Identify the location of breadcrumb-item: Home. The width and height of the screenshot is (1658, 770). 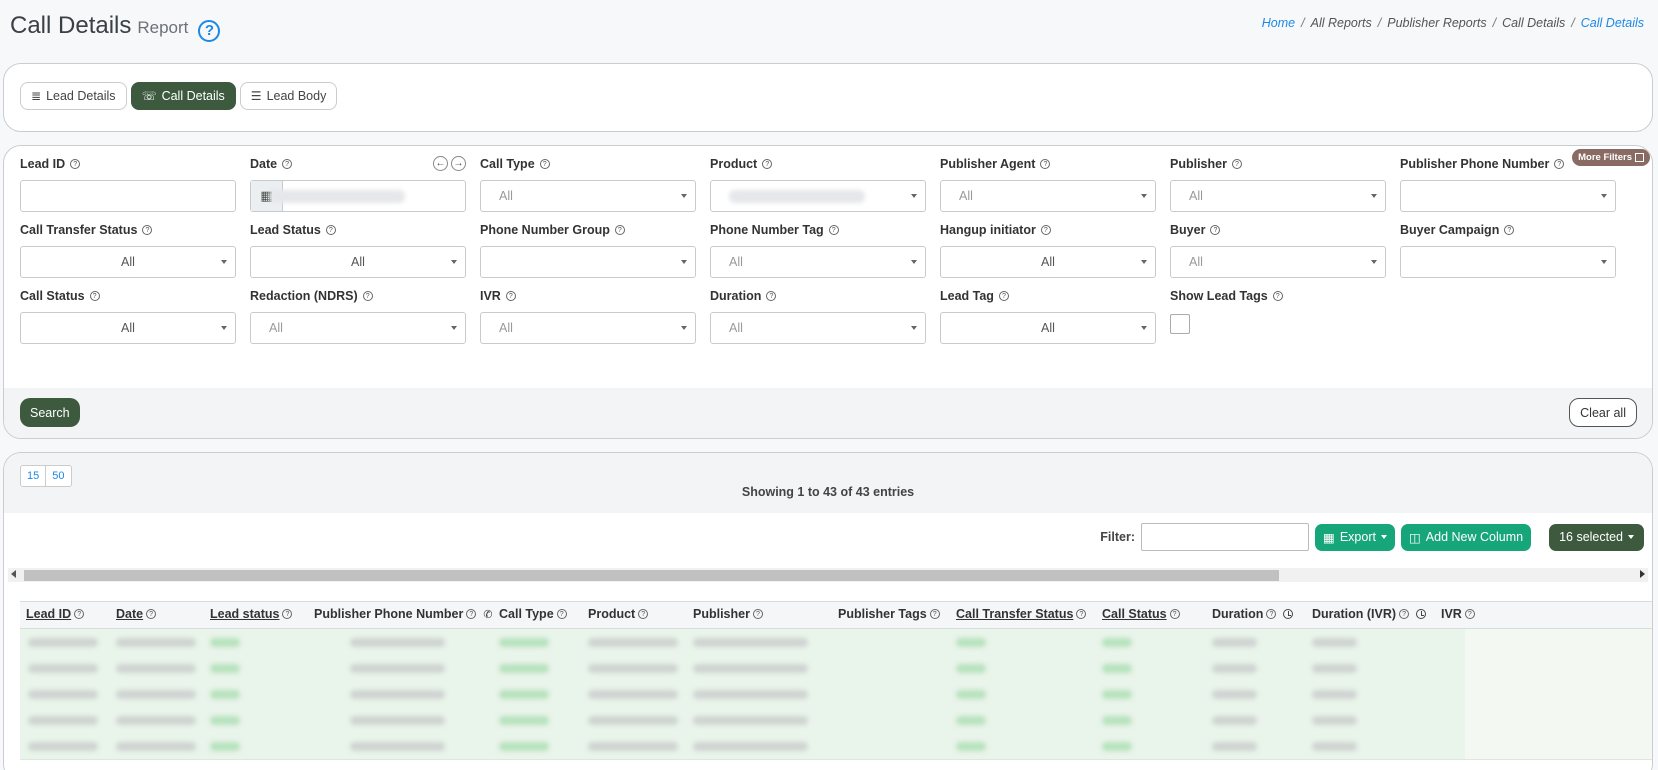
(1278, 23).